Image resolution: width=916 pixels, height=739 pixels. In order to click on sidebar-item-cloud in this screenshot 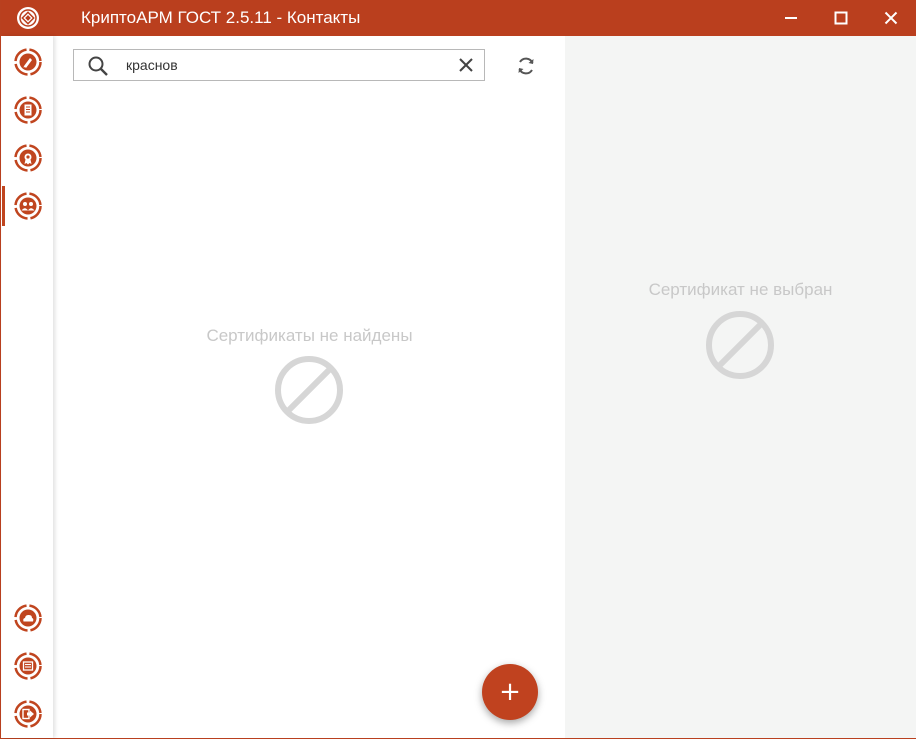, I will do `click(27, 618)`.